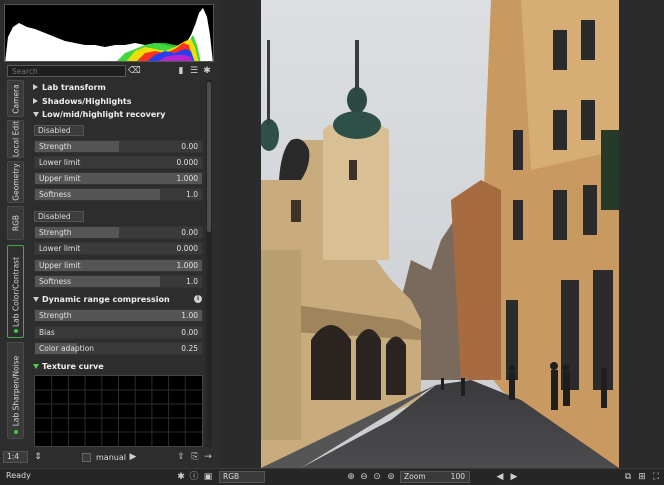 The width and height of the screenshot is (664, 485). Describe the element at coordinates (187, 248) in the screenshot. I see `slider-value: 0.000` at that location.